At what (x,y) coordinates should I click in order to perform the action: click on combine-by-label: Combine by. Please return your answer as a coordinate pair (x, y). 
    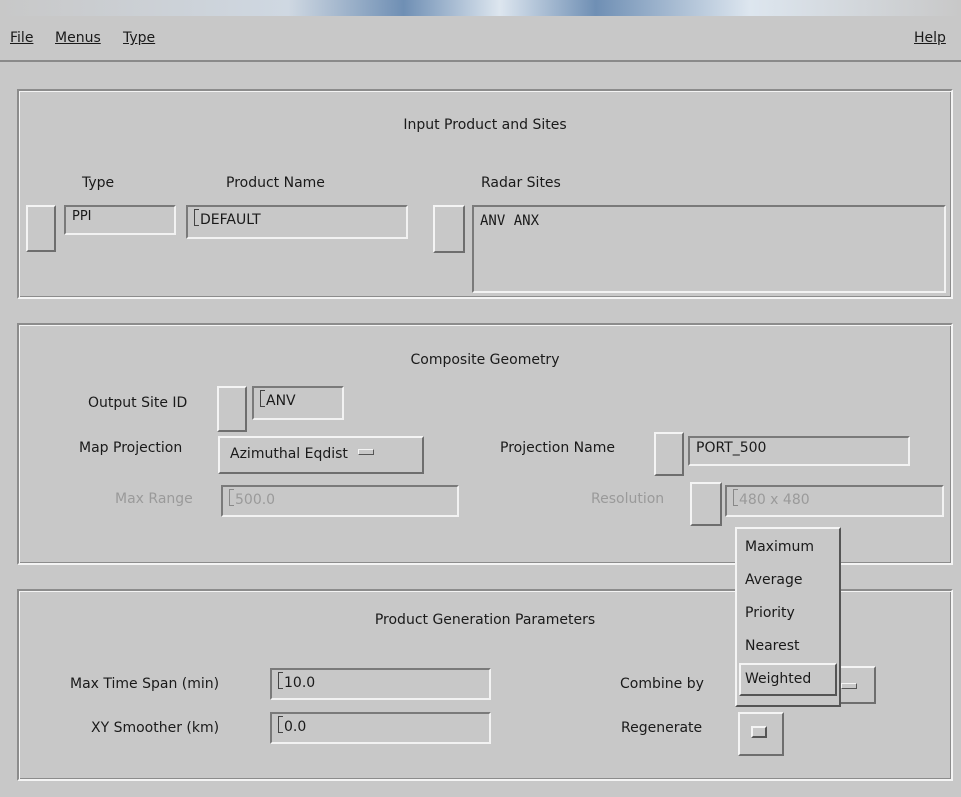
    Looking at the image, I should click on (662, 684).